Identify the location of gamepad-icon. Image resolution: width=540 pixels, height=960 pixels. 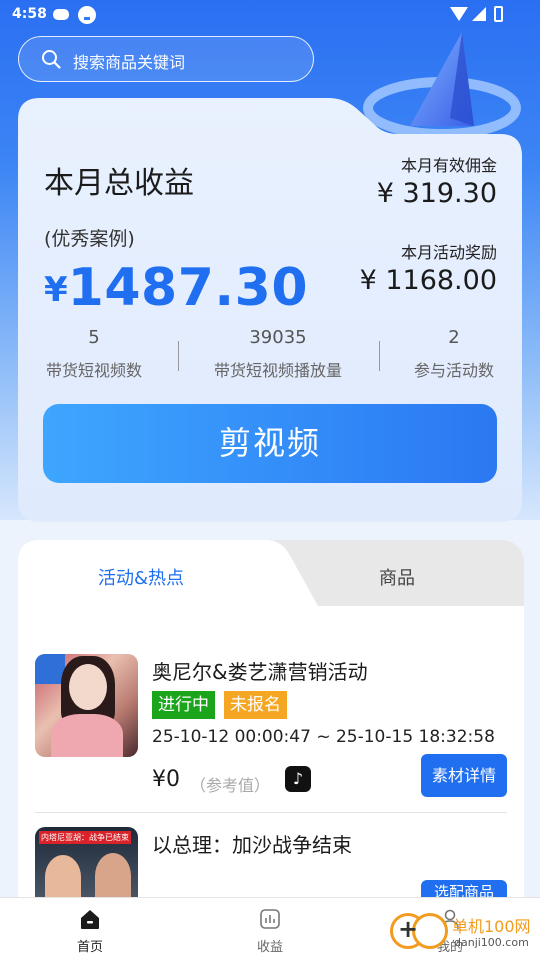
(61, 14).